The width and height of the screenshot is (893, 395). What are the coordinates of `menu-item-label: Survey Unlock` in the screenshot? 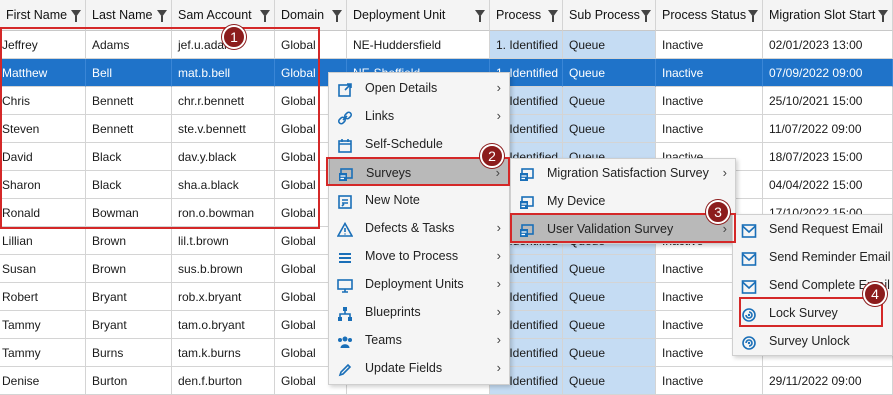 It's located at (809, 341).